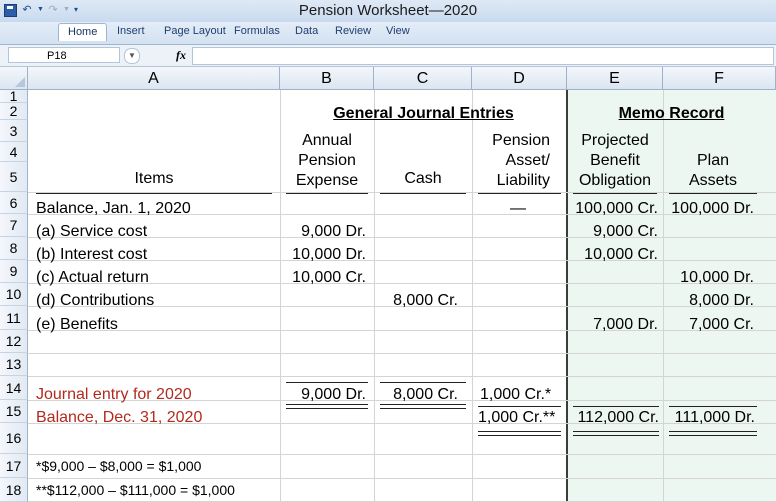 The image size is (776, 502). Describe the element at coordinates (708, 324) in the screenshot. I see `cell-f11: 7,000 Cr.` at that location.